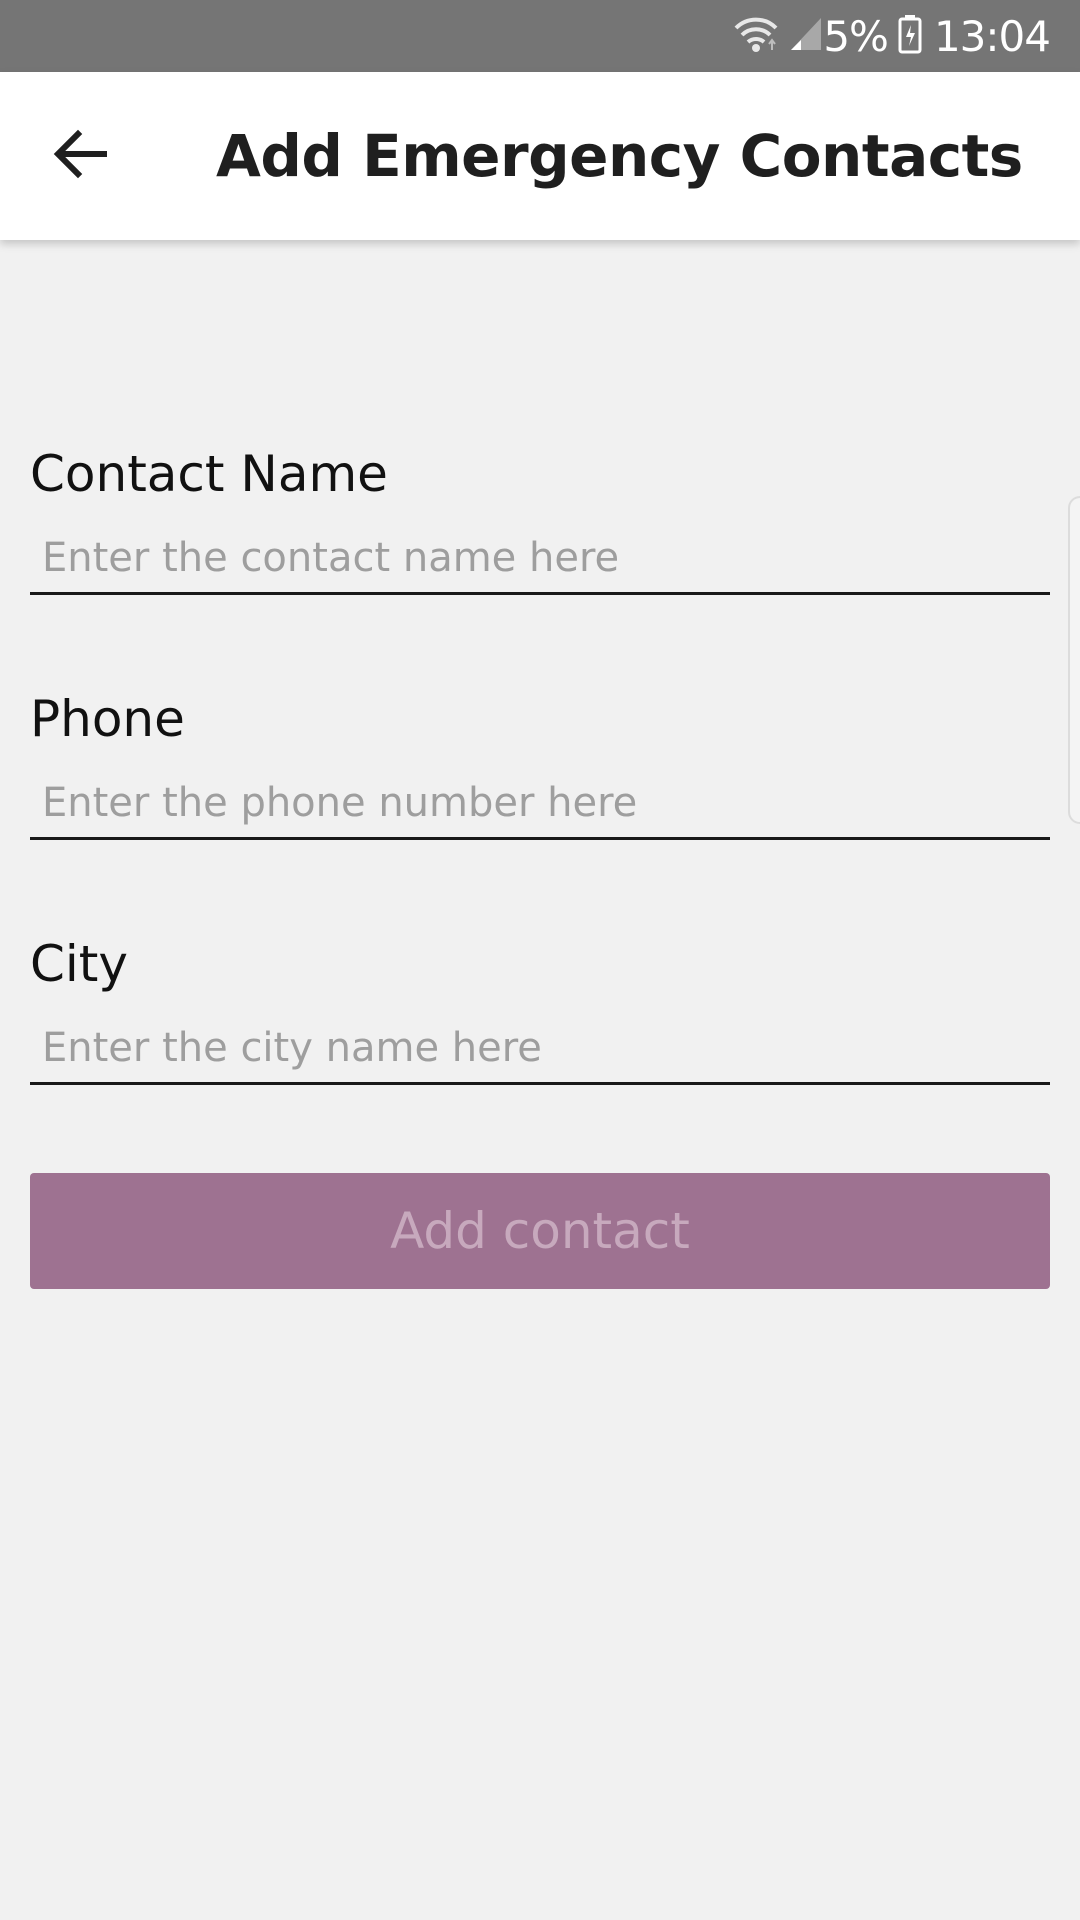 Image resolution: width=1080 pixels, height=1920 pixels. Describe the element at coordinates (540, 559) in the screenshot. I see `contact-name-input` at that location.